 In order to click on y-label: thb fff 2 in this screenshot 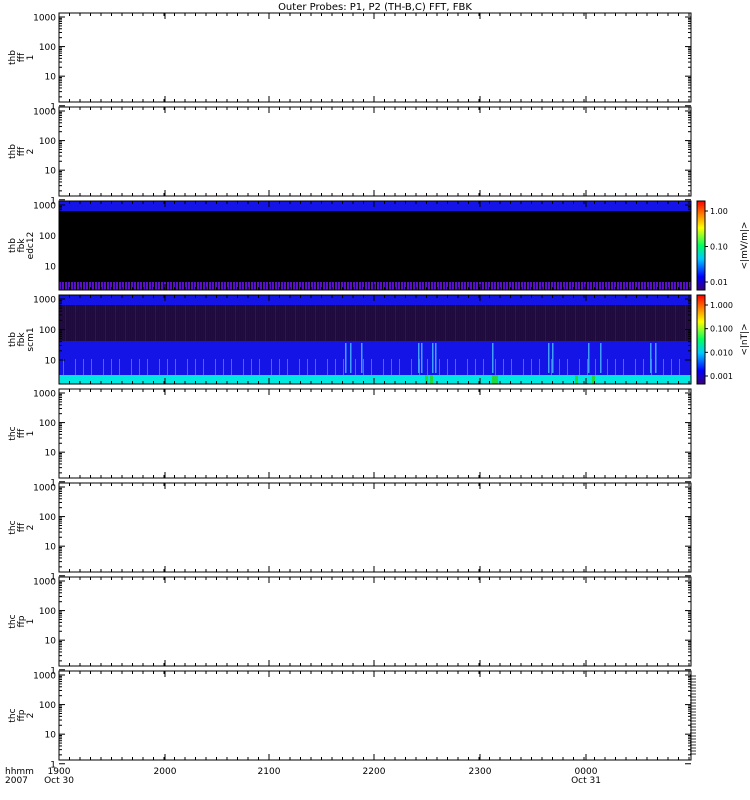, I will do `click(22, 151)`.